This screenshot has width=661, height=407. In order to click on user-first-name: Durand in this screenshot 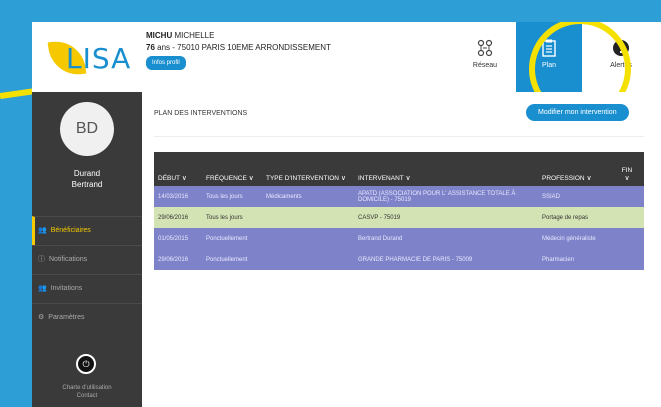, I will do `click(87, 173)`.